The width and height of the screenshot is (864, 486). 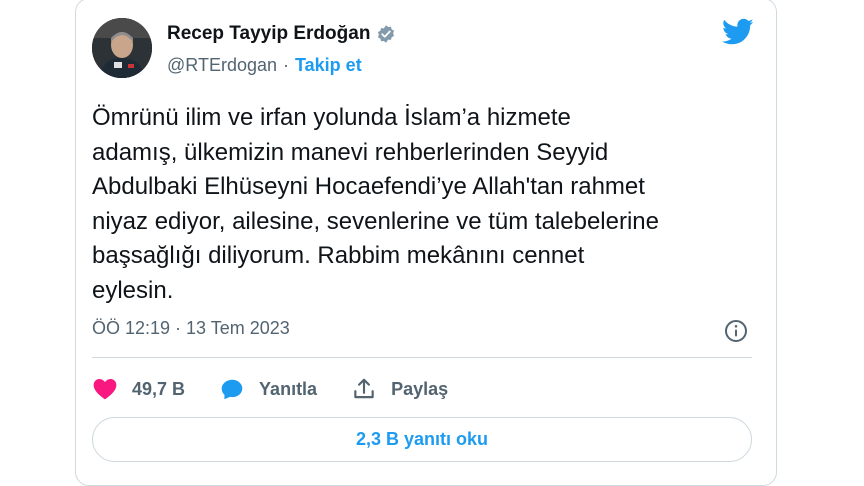 What do you see at coordinates (328, 65) in the screenshot?
I see `follow-button: Takip et` at bounding box center [328, 65].